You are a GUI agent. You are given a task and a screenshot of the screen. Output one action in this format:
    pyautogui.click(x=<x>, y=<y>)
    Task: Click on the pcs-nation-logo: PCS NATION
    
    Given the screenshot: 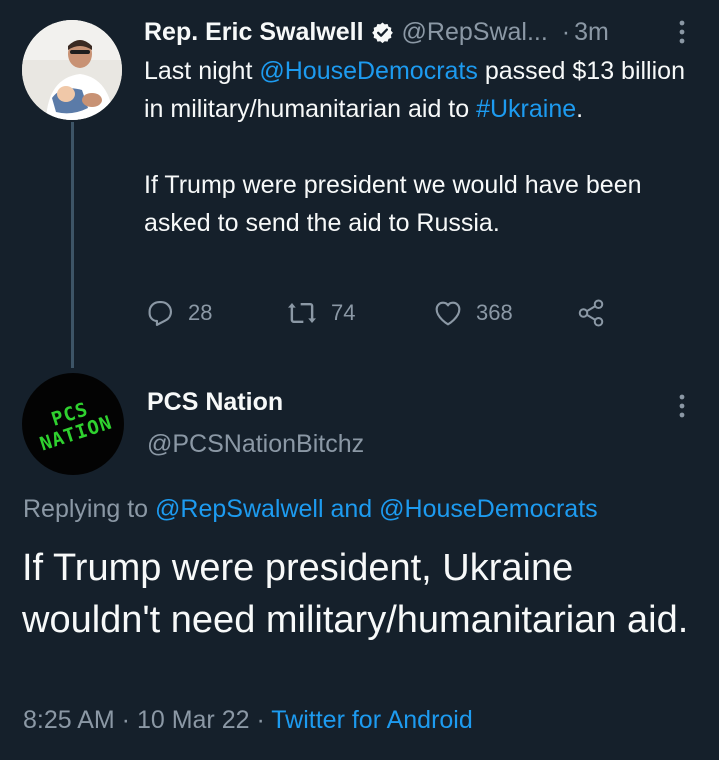 What is the action you would take?
    pyautogui.click(x=73, y=424)
    